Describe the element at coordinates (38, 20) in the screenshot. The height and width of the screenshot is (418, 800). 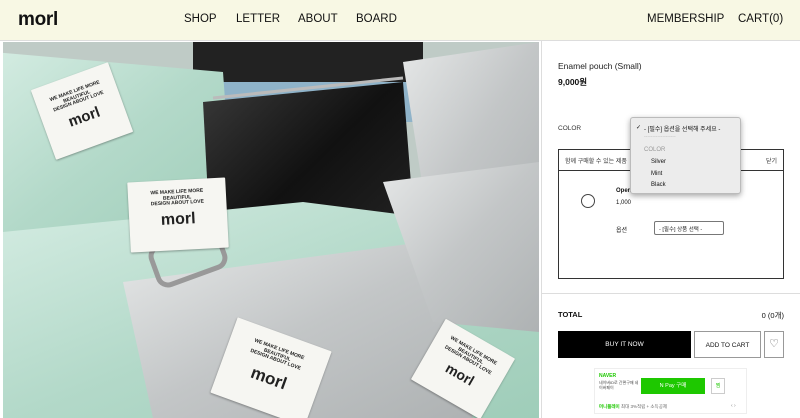
I see `site-logo: morl` at that location.